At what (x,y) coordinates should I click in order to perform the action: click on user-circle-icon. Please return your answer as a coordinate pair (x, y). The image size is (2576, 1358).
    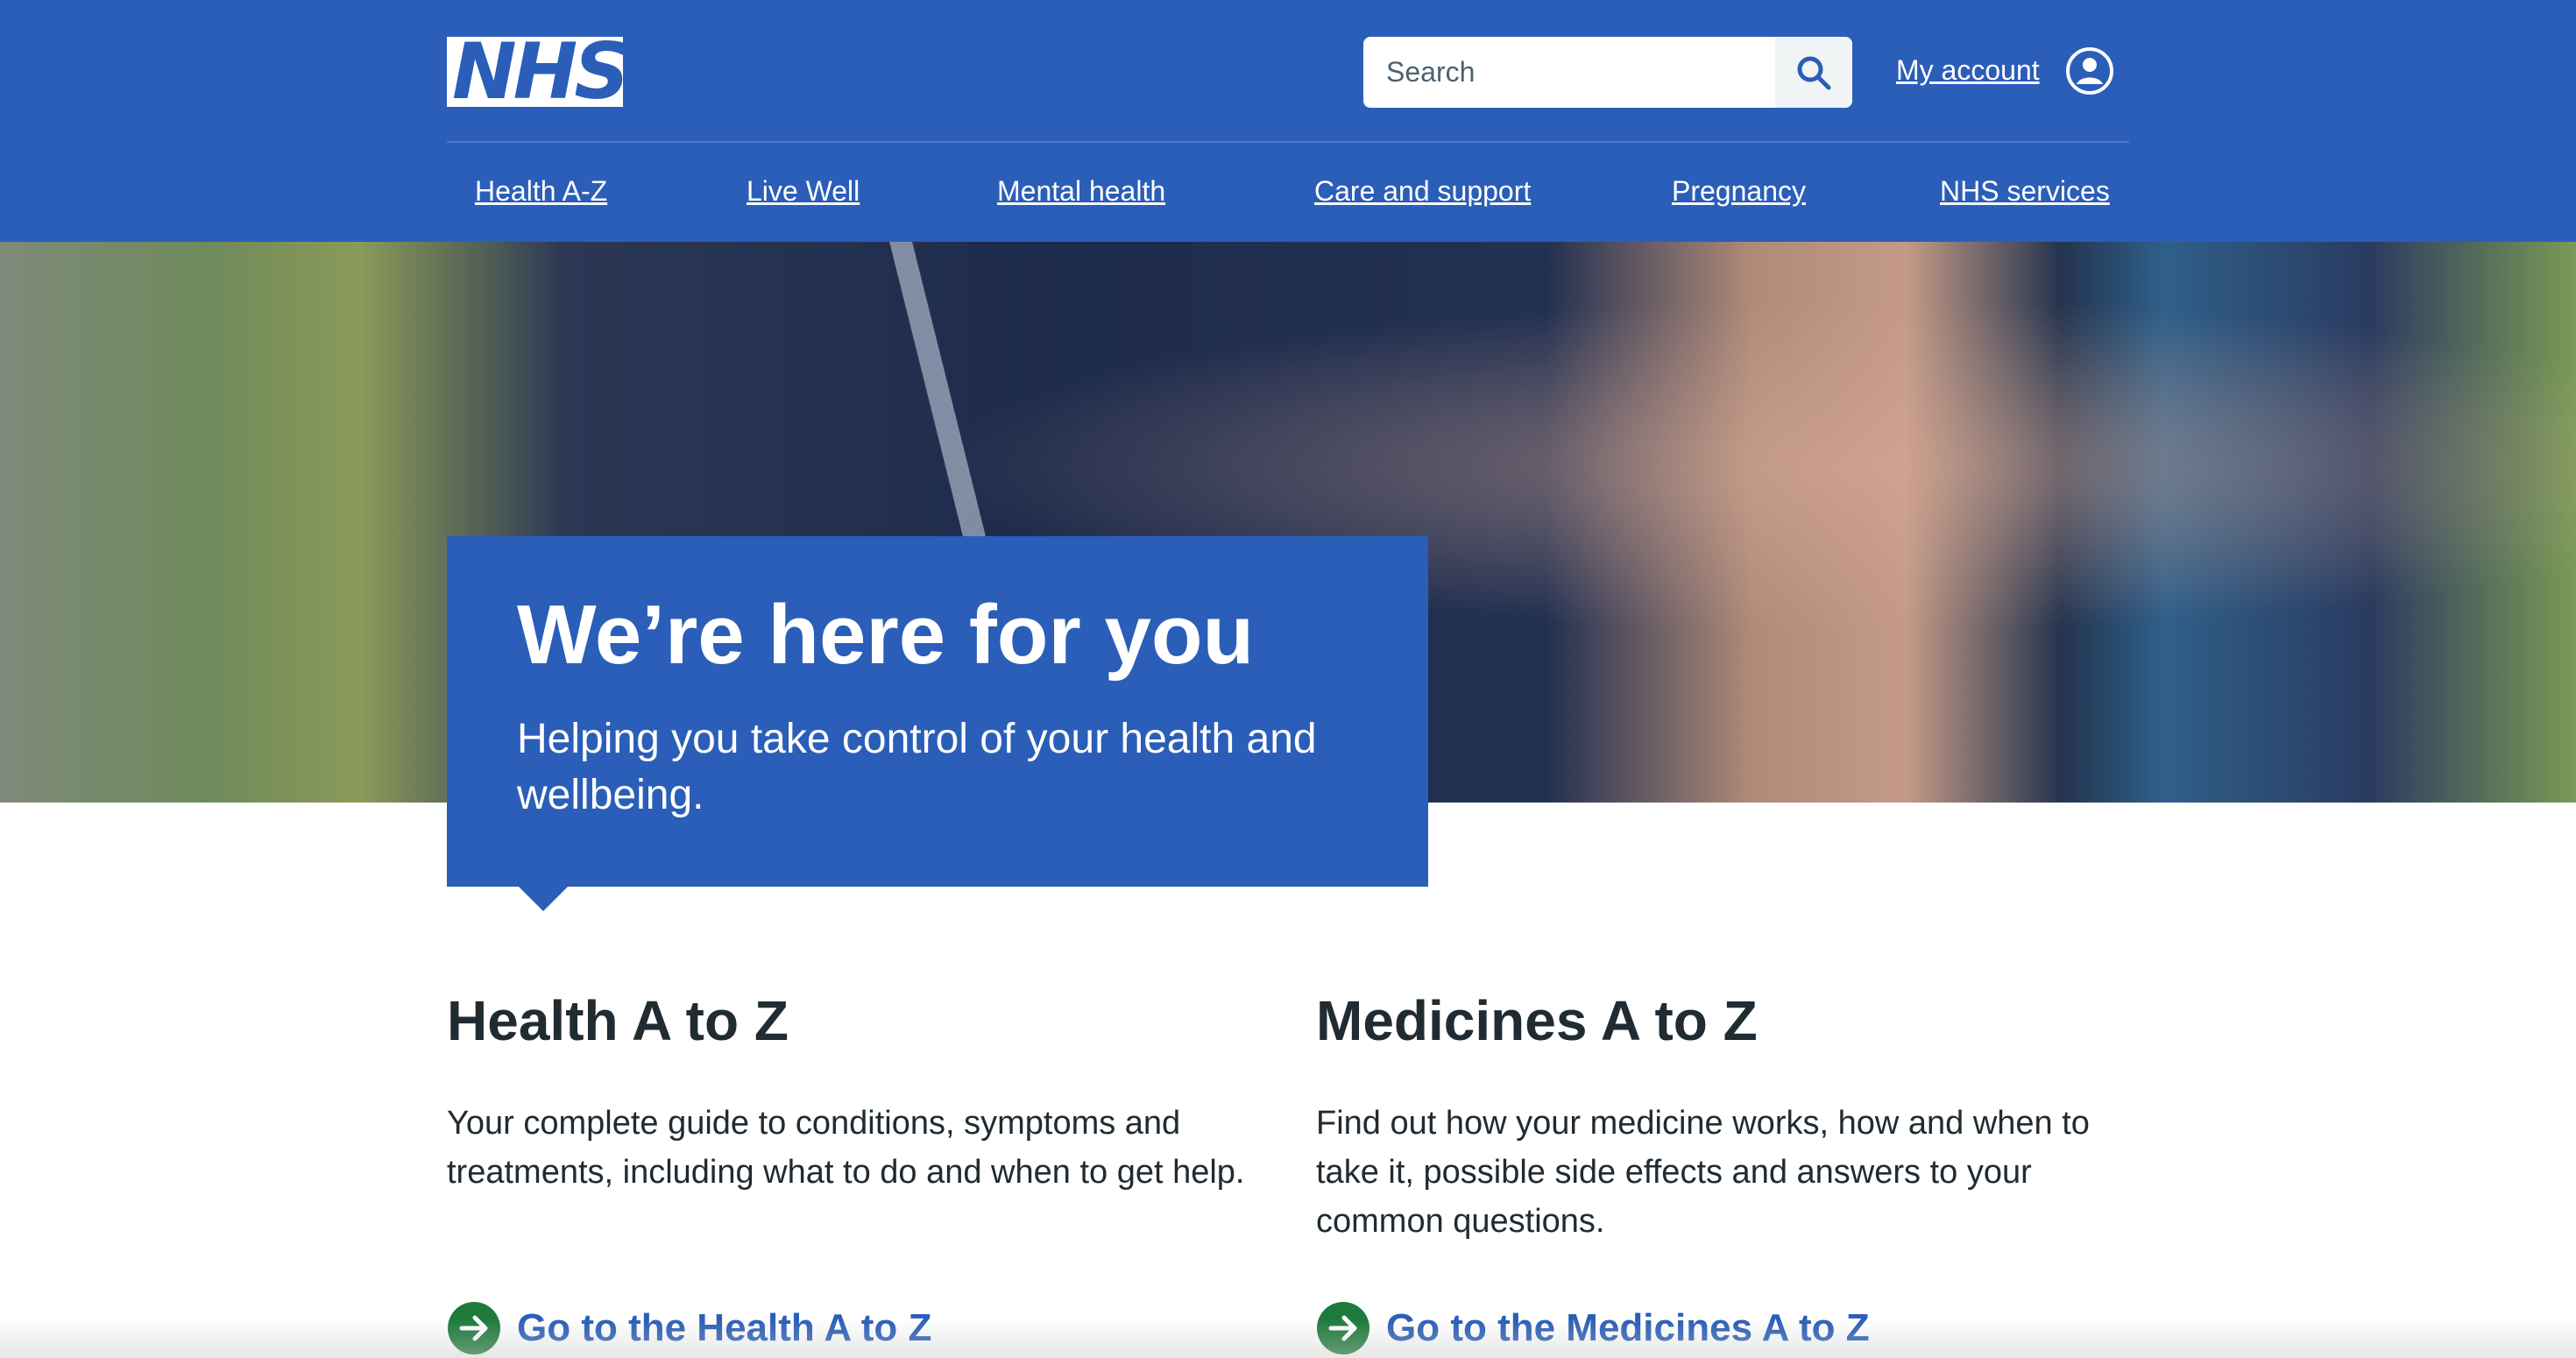
    Looking at the image, I should click on (2089, 71).